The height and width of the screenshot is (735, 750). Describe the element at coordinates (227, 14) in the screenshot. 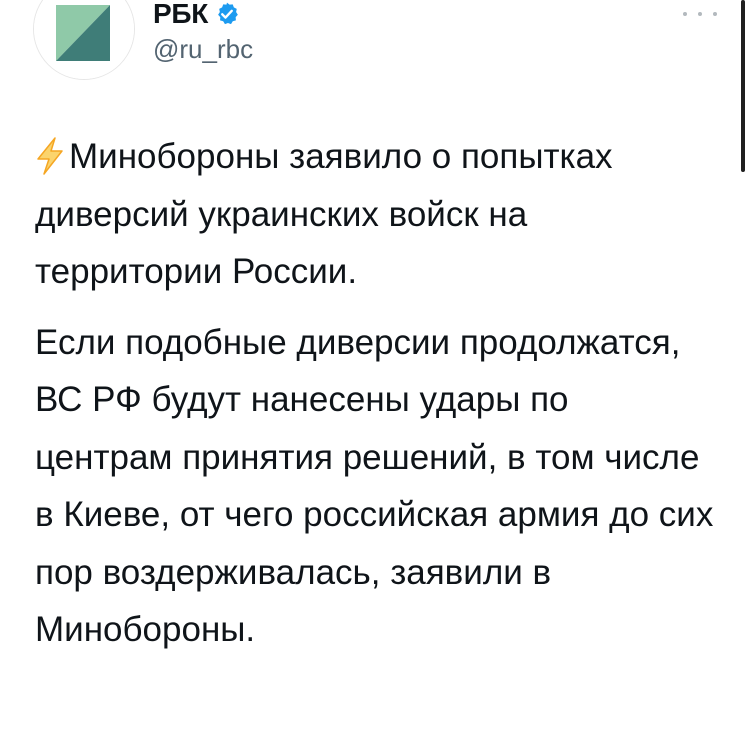

I see `verified-badge-icon` at that location.